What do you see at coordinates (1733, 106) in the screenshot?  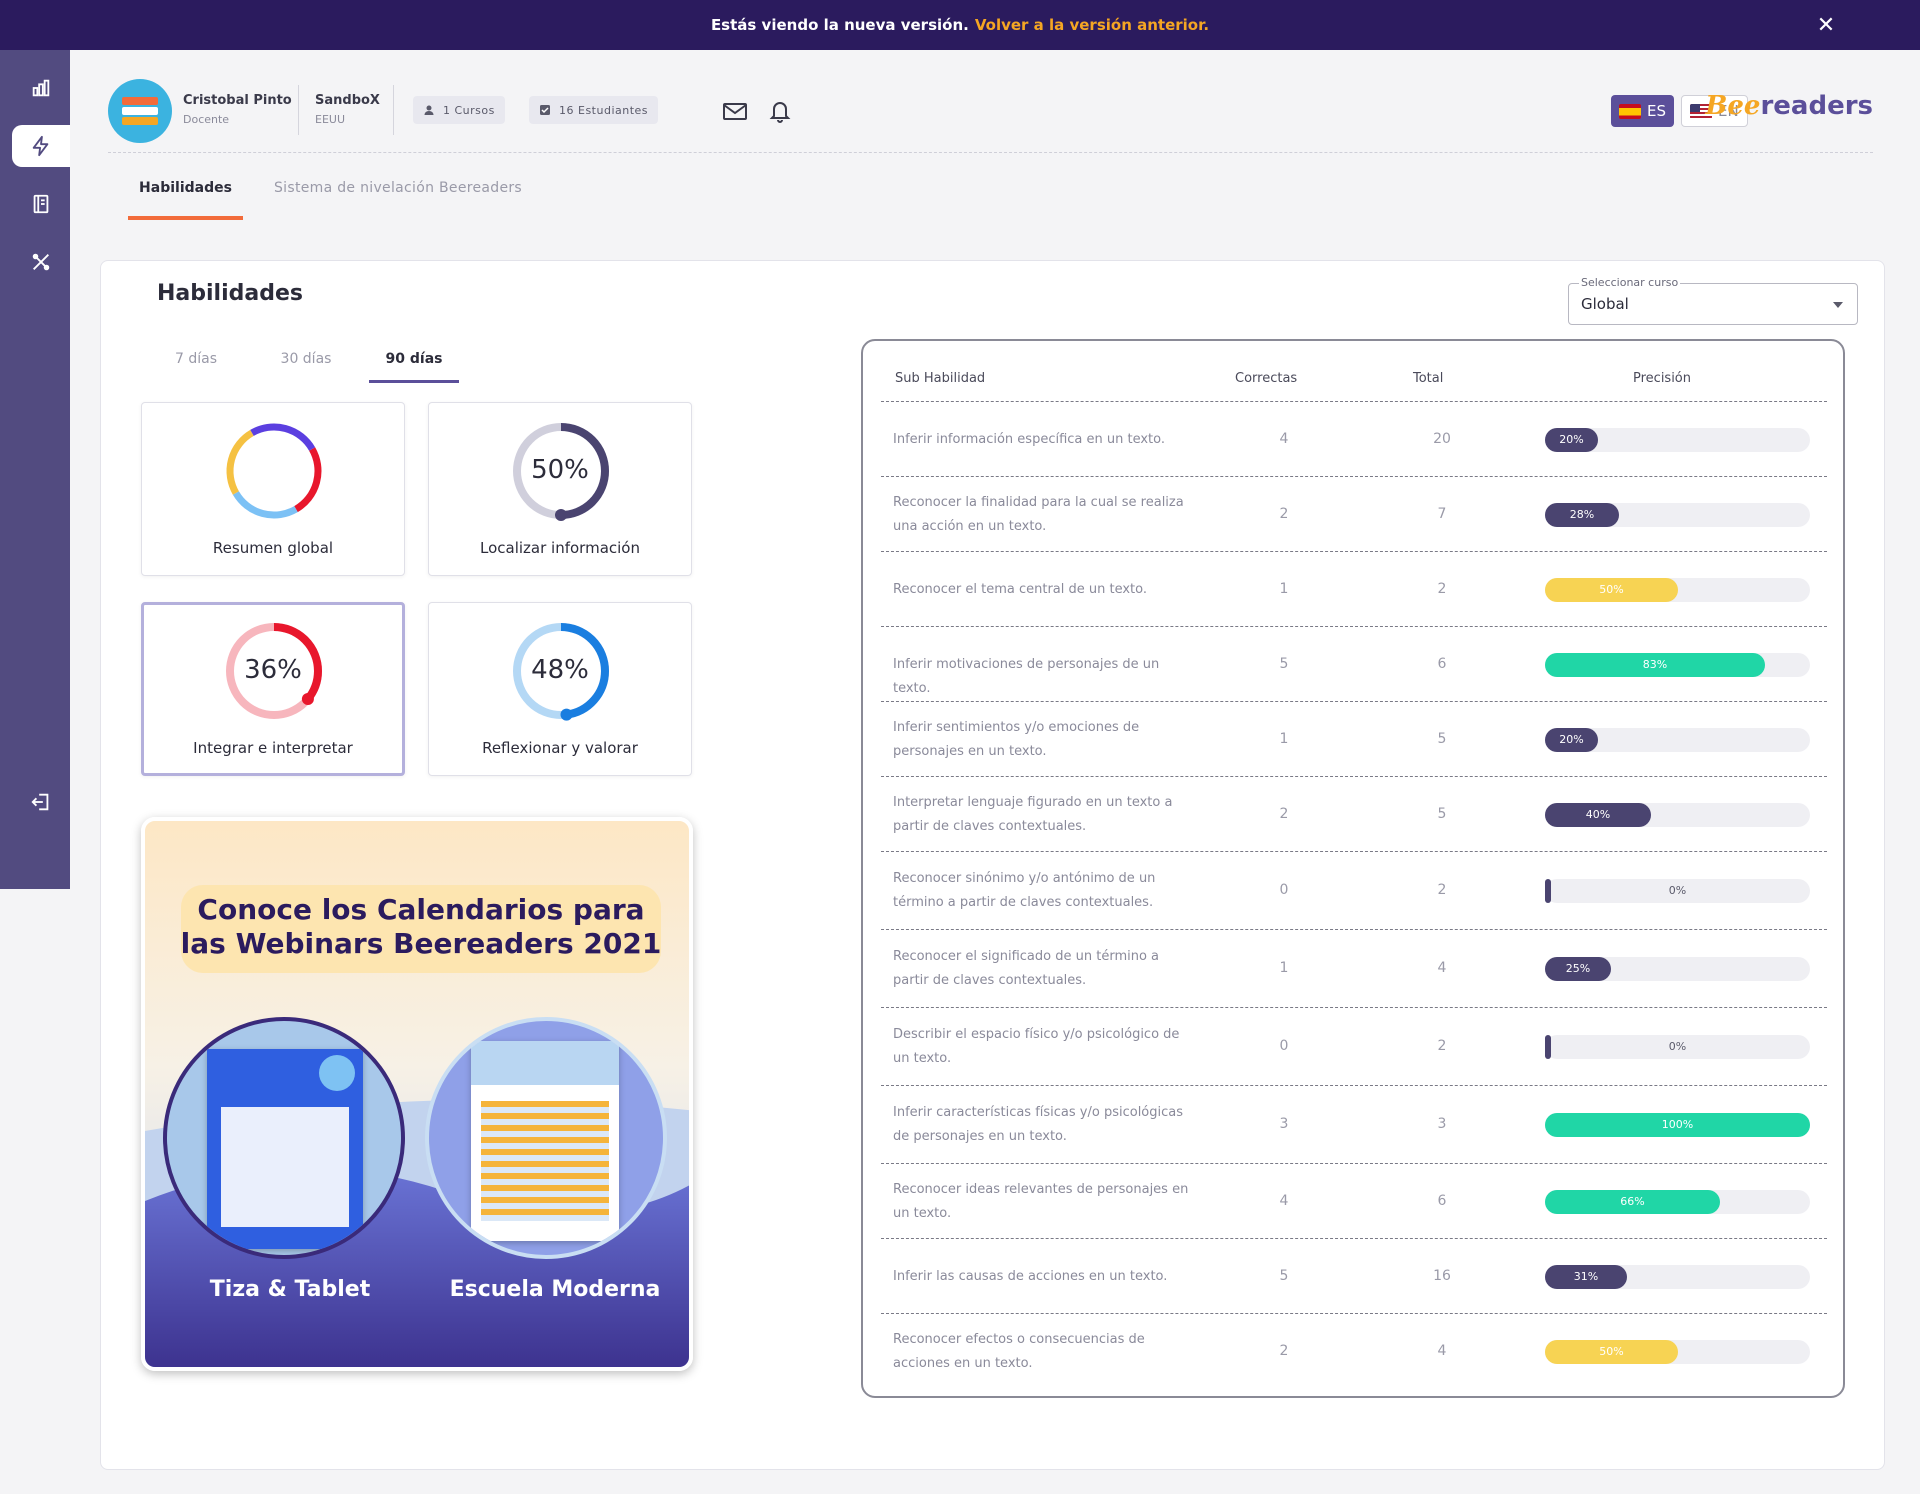 I see `logo-bee-text: Bee` at bounding box center [1733, 106].